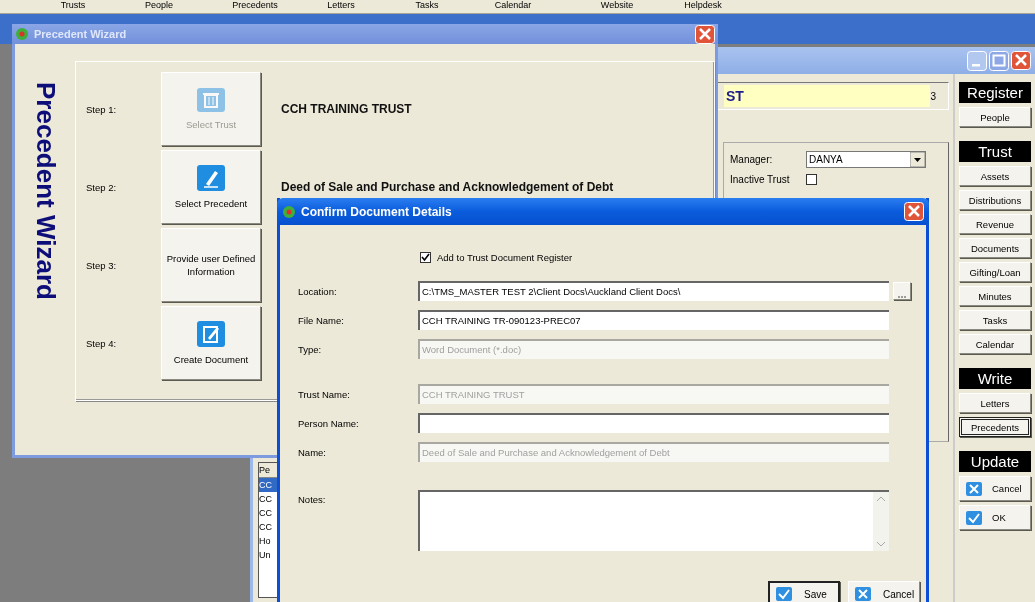  What do you see at coordinates (995, 296) in the screenshot?
I see `side-button: Minutes` at bounding box center [995, 296].